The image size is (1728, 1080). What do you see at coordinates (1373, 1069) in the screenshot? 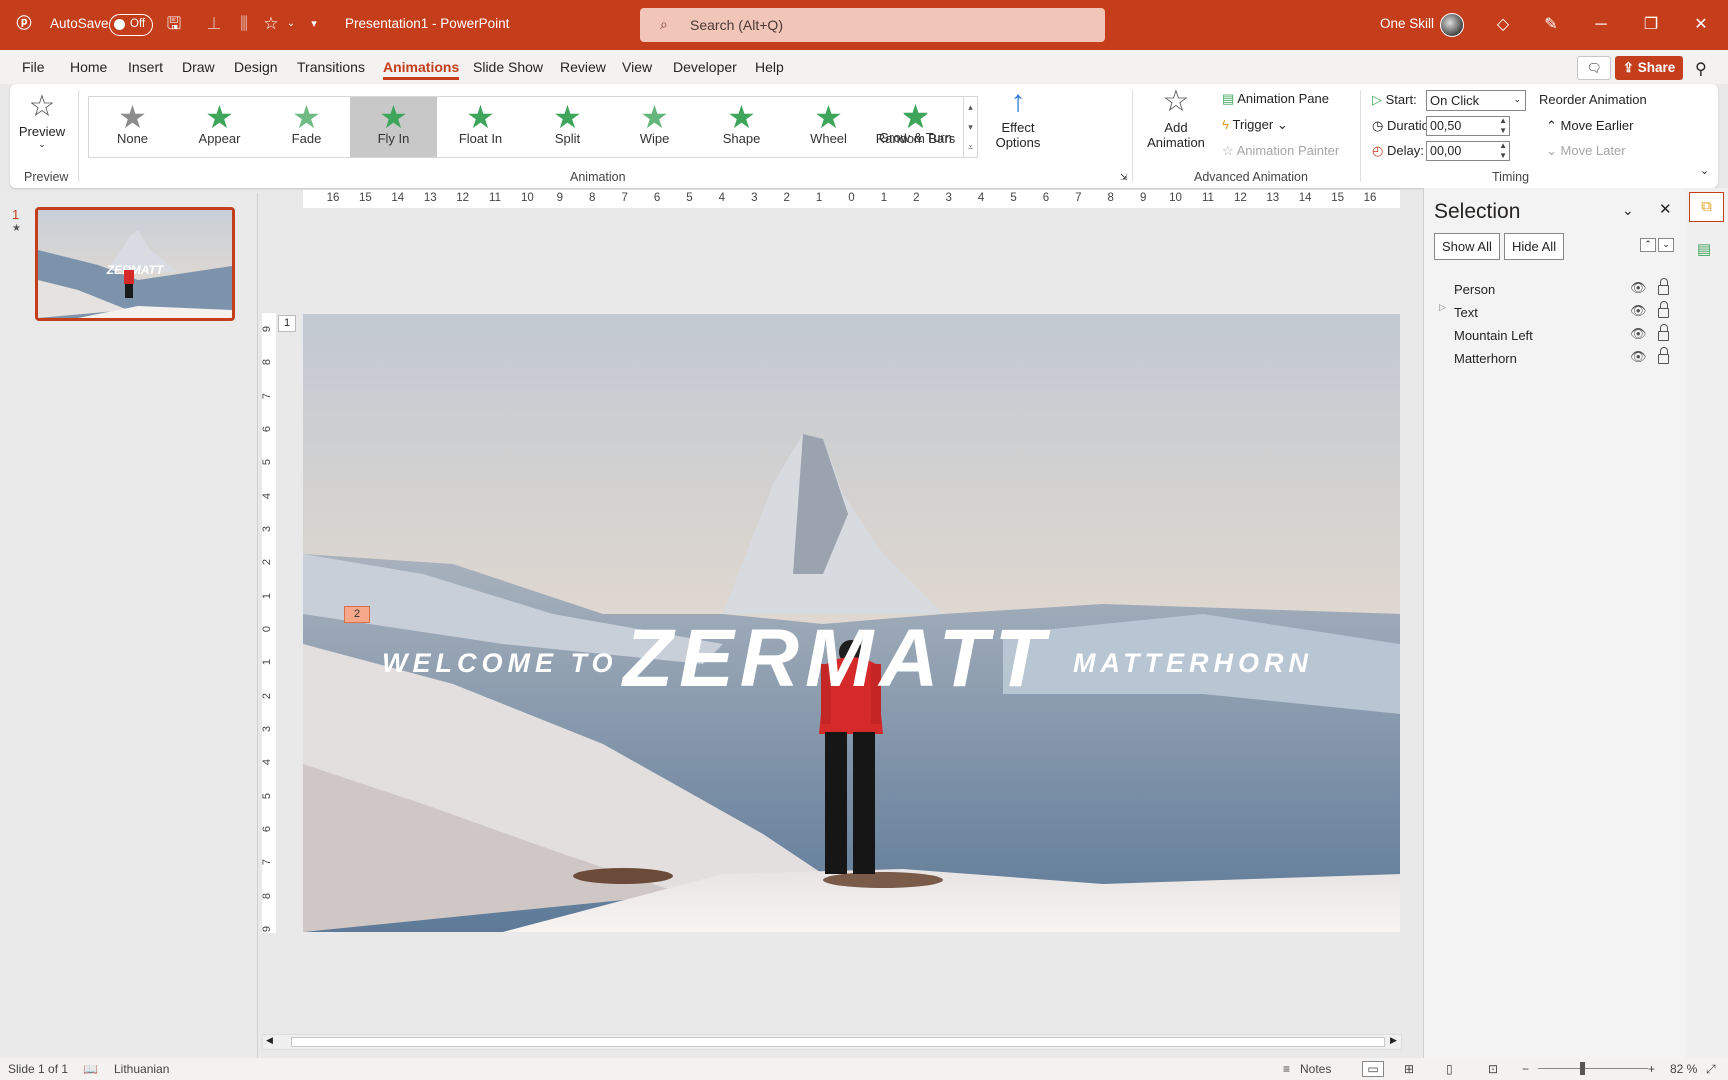
I see `normal-view-icon: ▭` at bounding box center [1373, 1069].